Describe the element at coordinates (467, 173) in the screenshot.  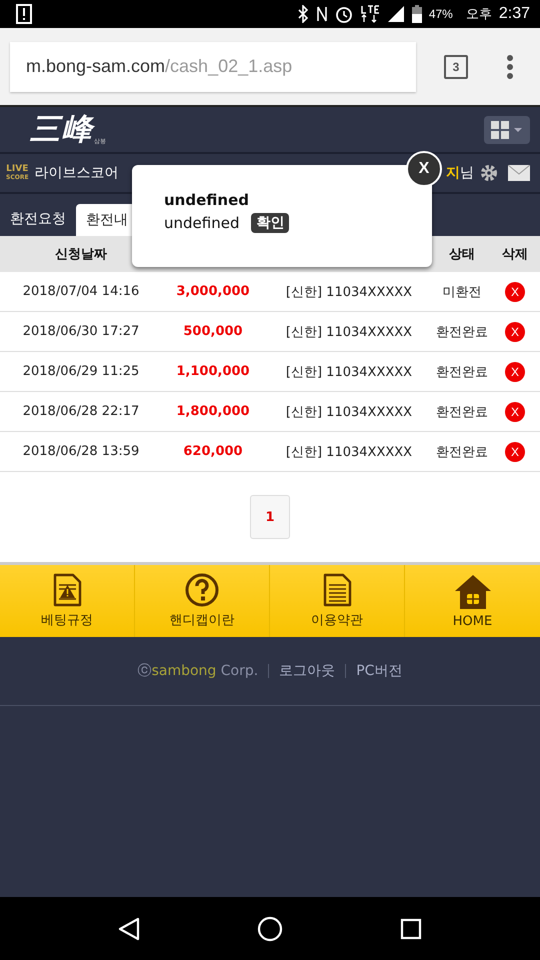
I see `honorific: 님` at that location.